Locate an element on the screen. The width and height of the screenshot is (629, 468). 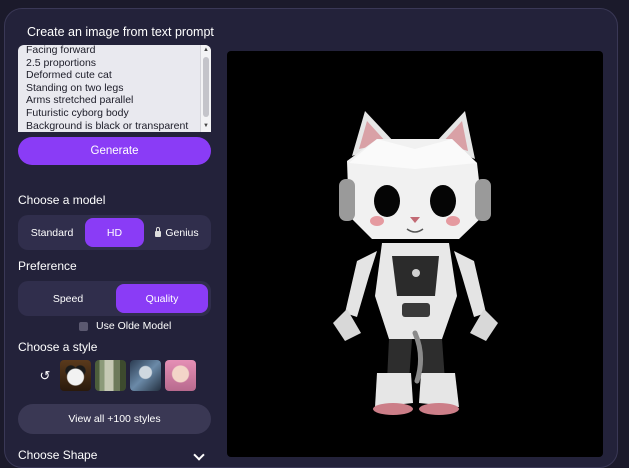
style-thumb-girl is located at coordinates (180, 375).